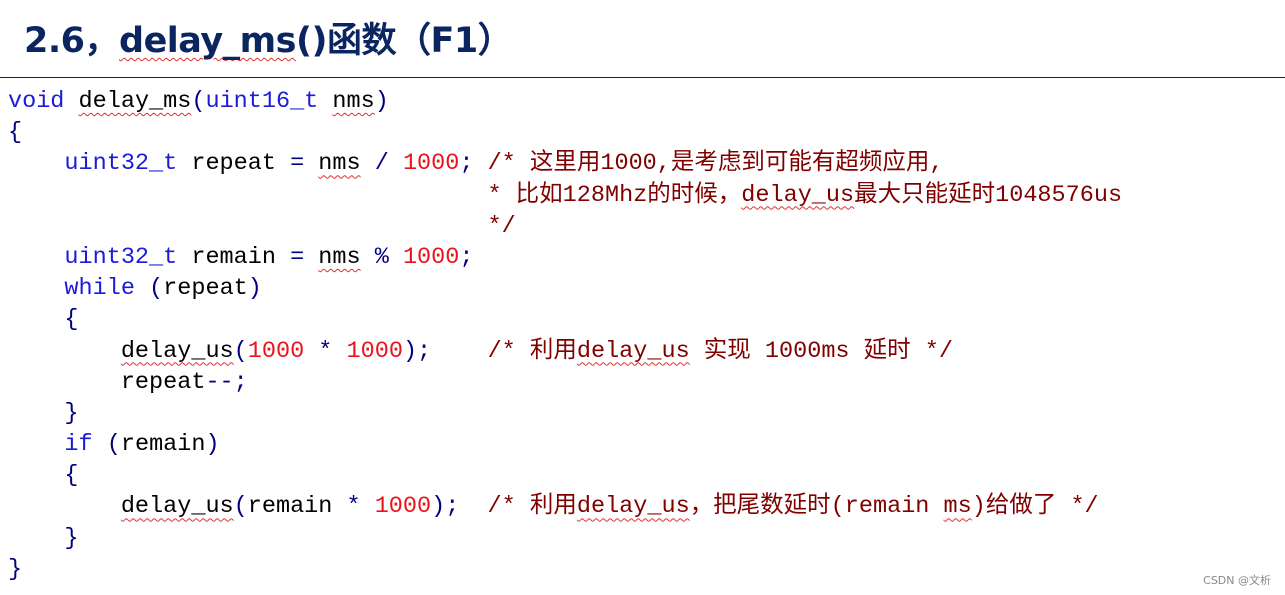  I want to click on page-title: 2.6，delay_ms()函数（F1）, so click(268, 37).